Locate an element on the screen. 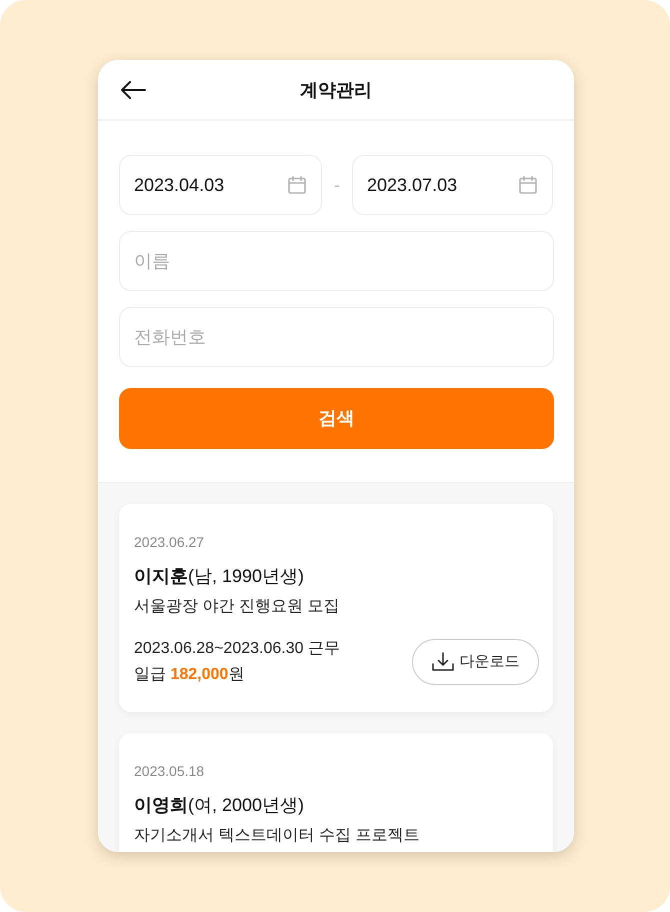 This screenshot has height=912, width=670. end-date-field: 2023.07.03 is located at coordinates (452, 185).